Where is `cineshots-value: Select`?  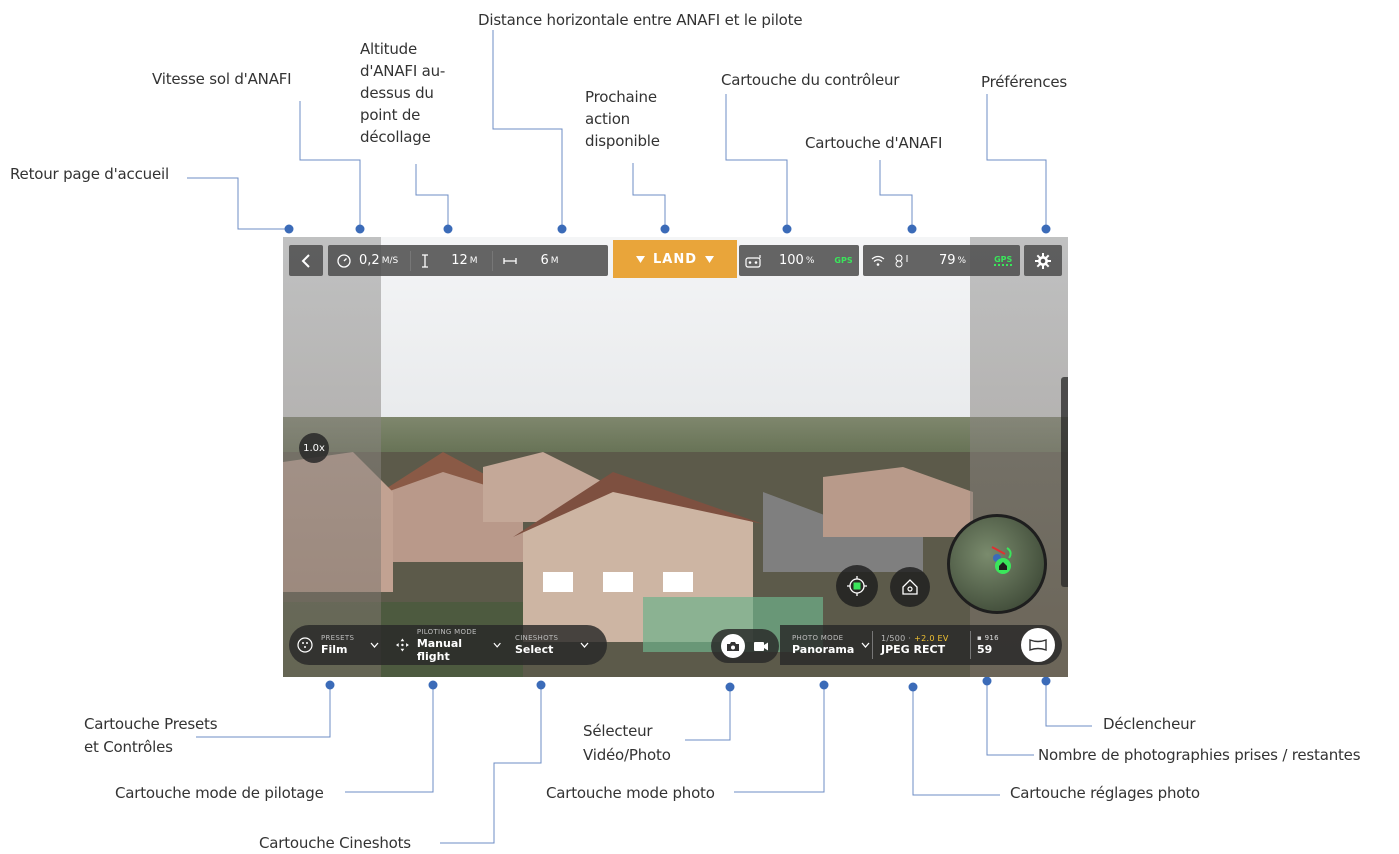
cineshots-value: Select is located at coordinates (534, 649).